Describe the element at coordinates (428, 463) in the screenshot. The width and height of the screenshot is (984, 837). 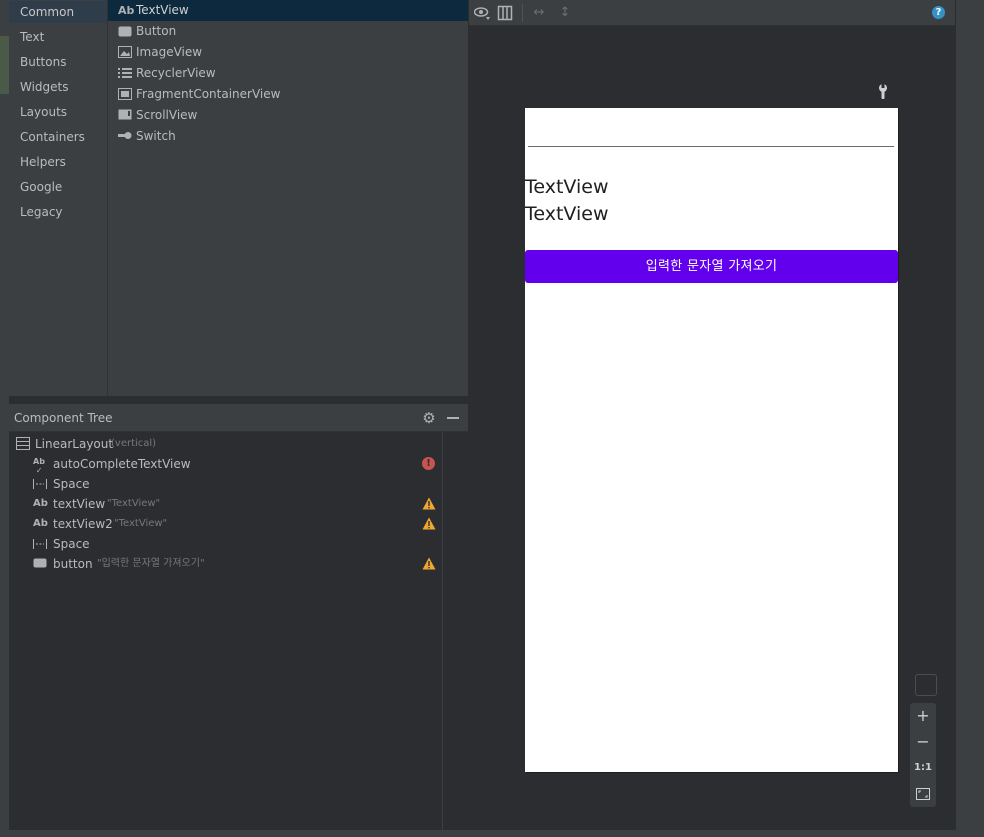
I see `error-icon: !` at that location.